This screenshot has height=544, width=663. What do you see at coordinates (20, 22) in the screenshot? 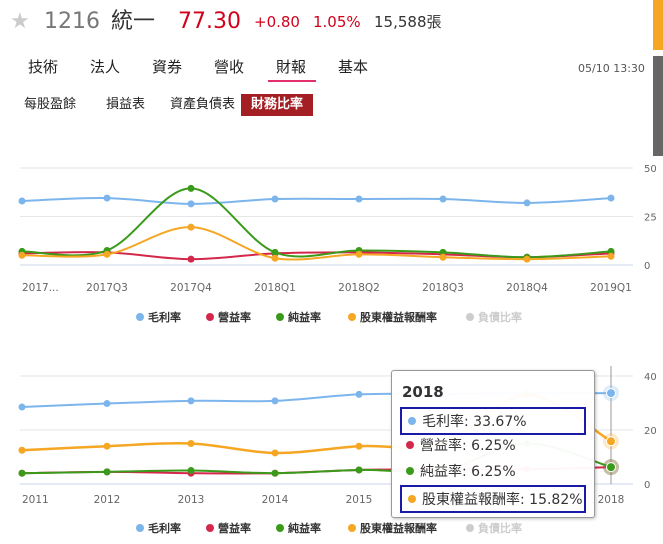
I see `favorite-star-icon: ★` at bounding box center [20, 22].